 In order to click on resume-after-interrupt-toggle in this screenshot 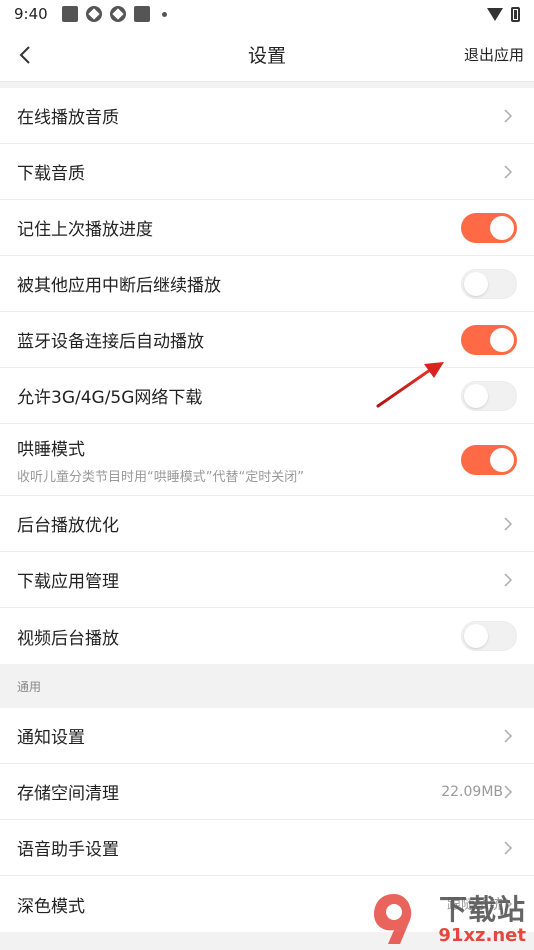, I will do `click(489, 283)`.